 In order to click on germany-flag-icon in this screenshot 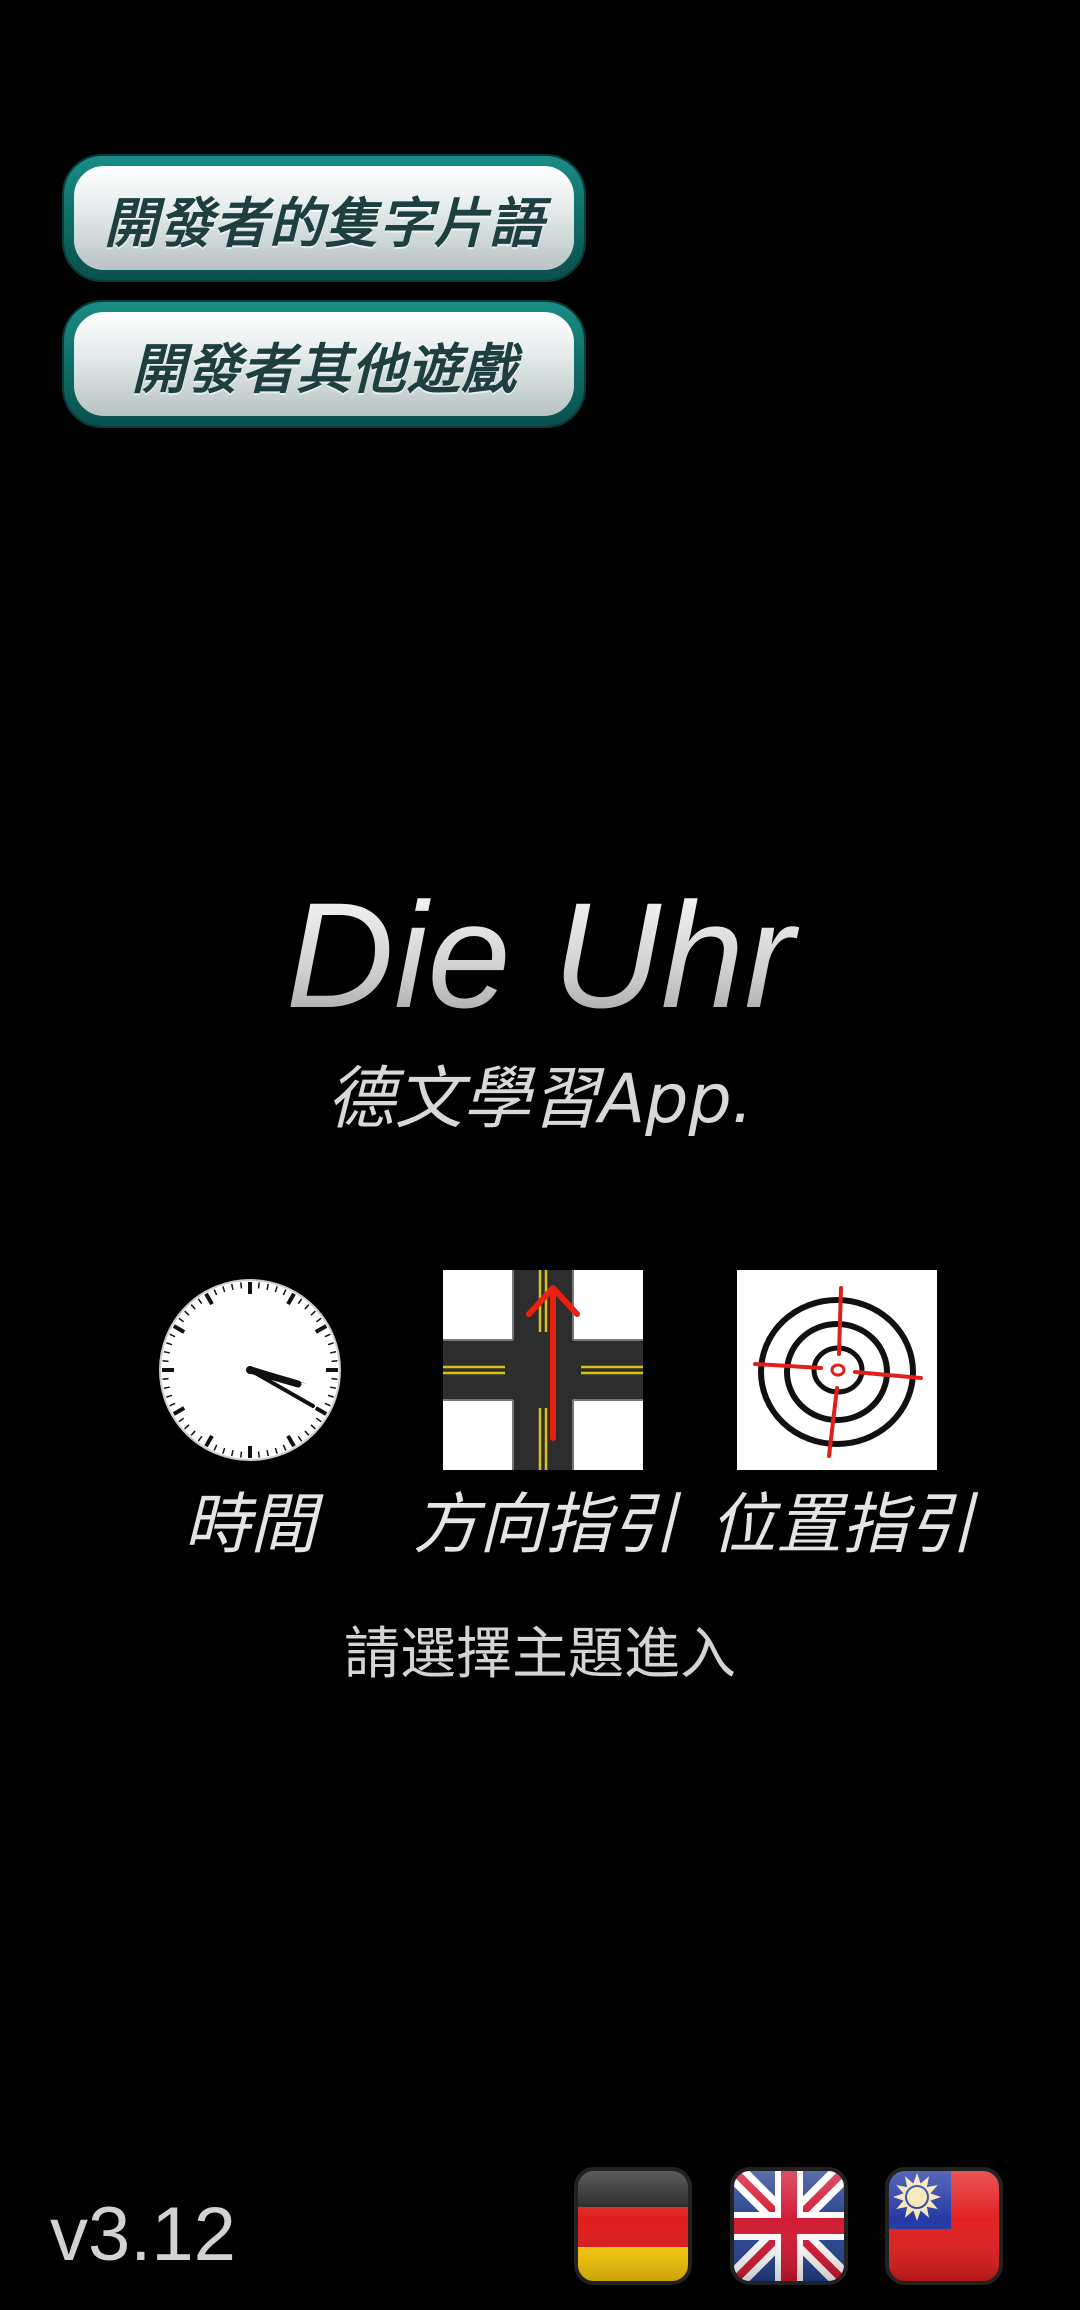, I will do `click(633, 2226)`.